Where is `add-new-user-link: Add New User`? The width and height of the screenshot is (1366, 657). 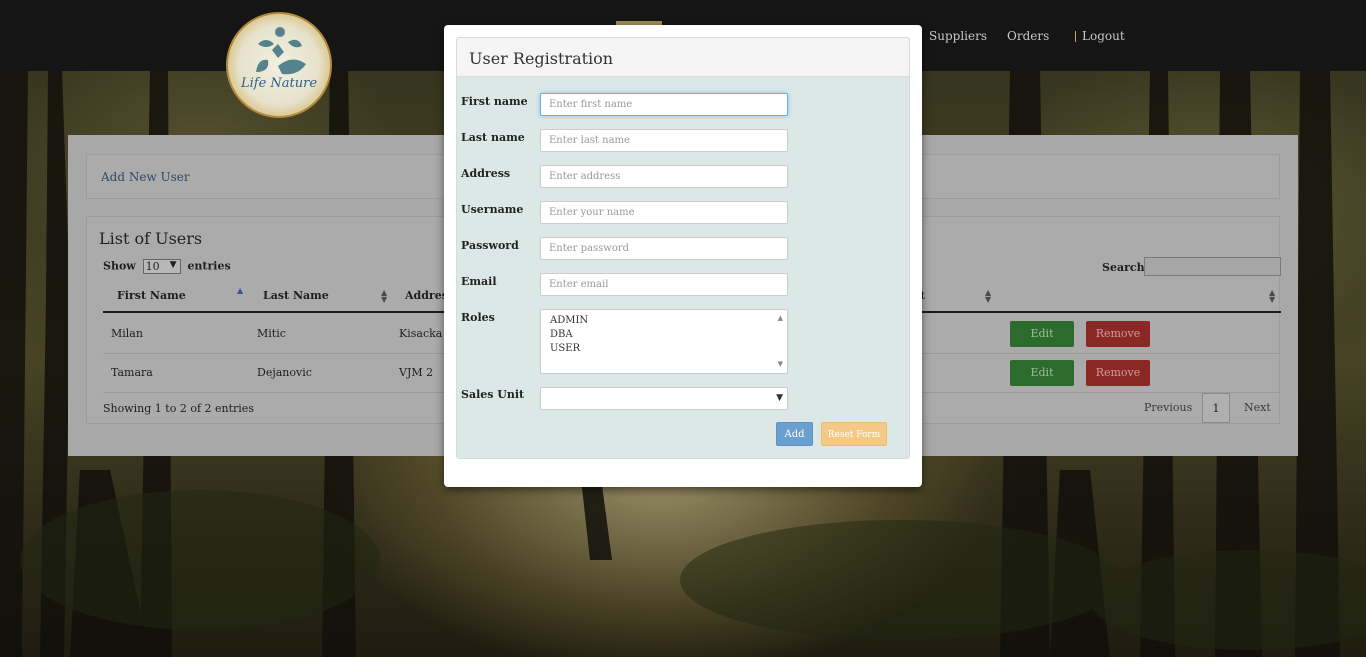 add-new-user-link: Add New User is located at coordinates (145, 177).